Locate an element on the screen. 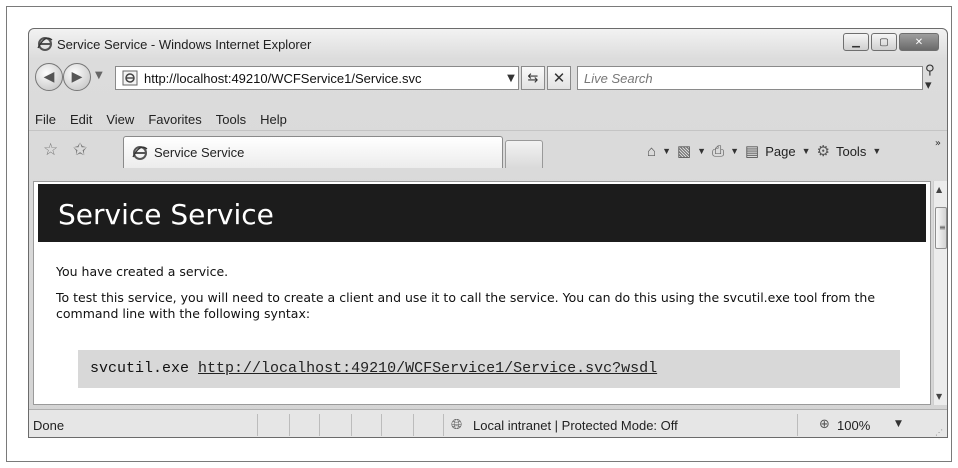  tab-label: Service Service is located at coordinates (199, 152).